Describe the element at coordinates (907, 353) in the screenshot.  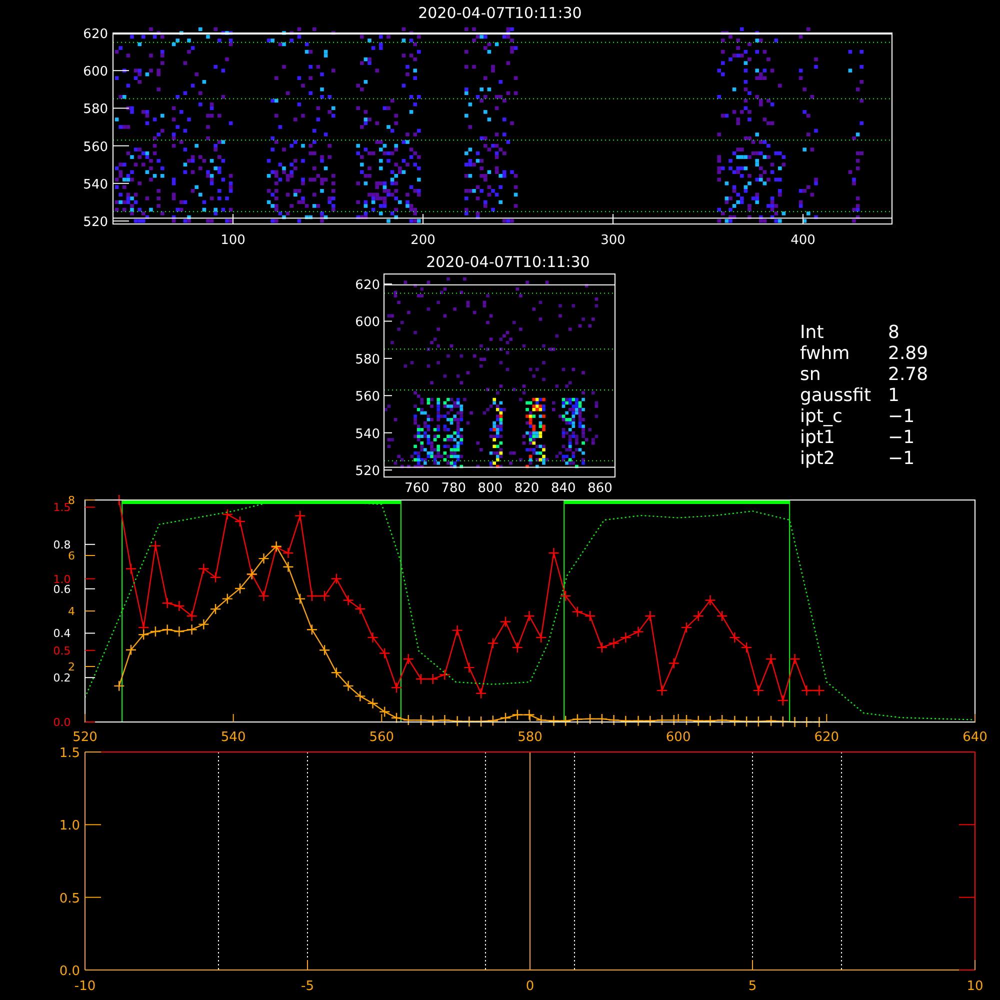
I see `fit-value: 2.89` at that location.